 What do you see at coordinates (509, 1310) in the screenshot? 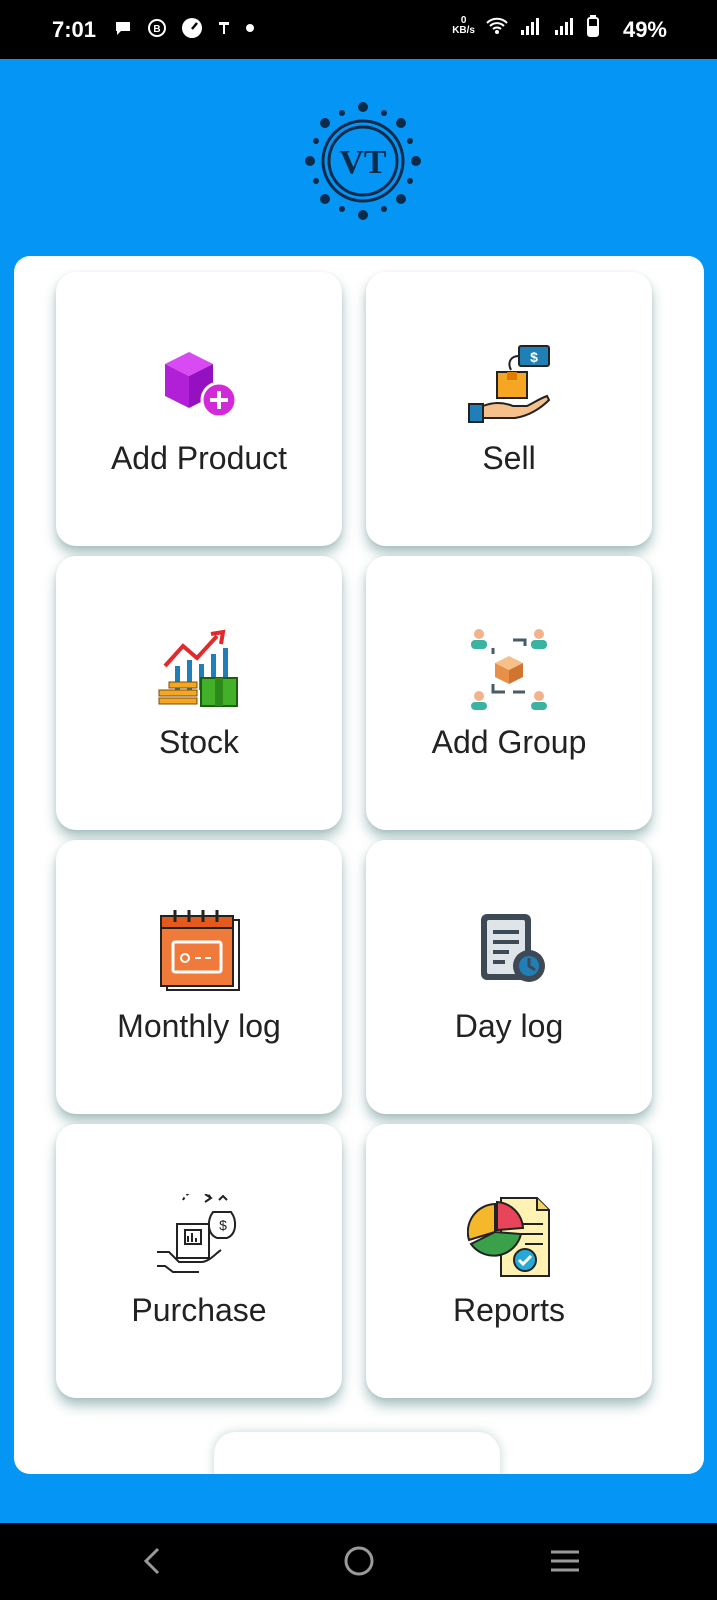
I see `reports-label: Reports` at bounding box center [509, 1310].